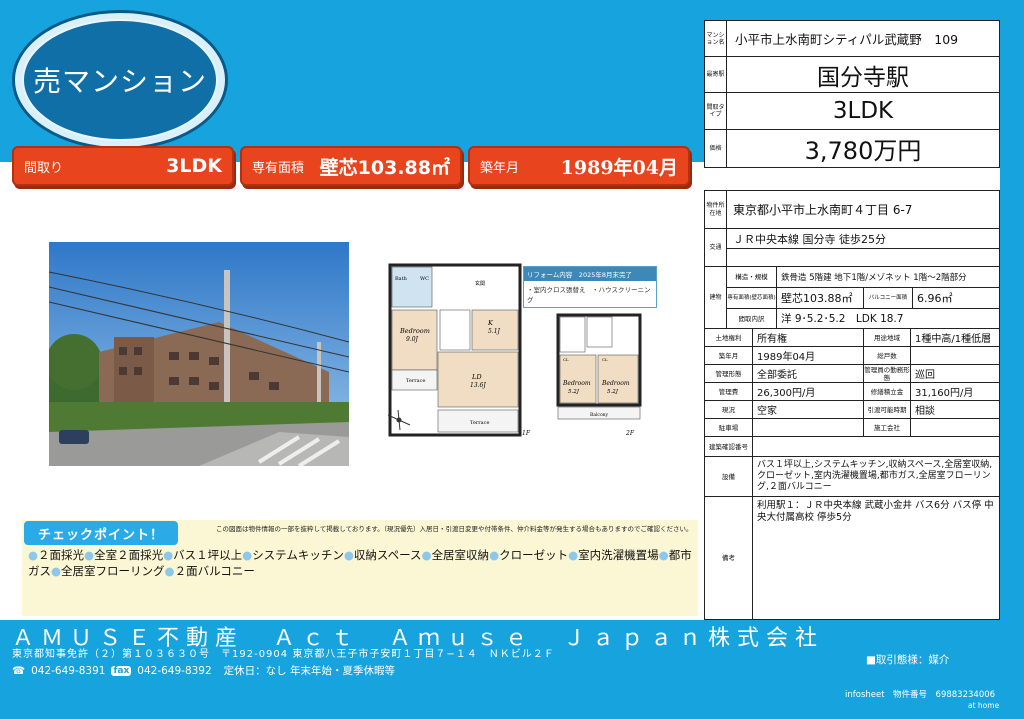 This screenshot has width=1024, height=719. What do you see at coordinates (424, 279) in the screenshot?
I see `wc-label: WC` at bounding box center [424, 279].